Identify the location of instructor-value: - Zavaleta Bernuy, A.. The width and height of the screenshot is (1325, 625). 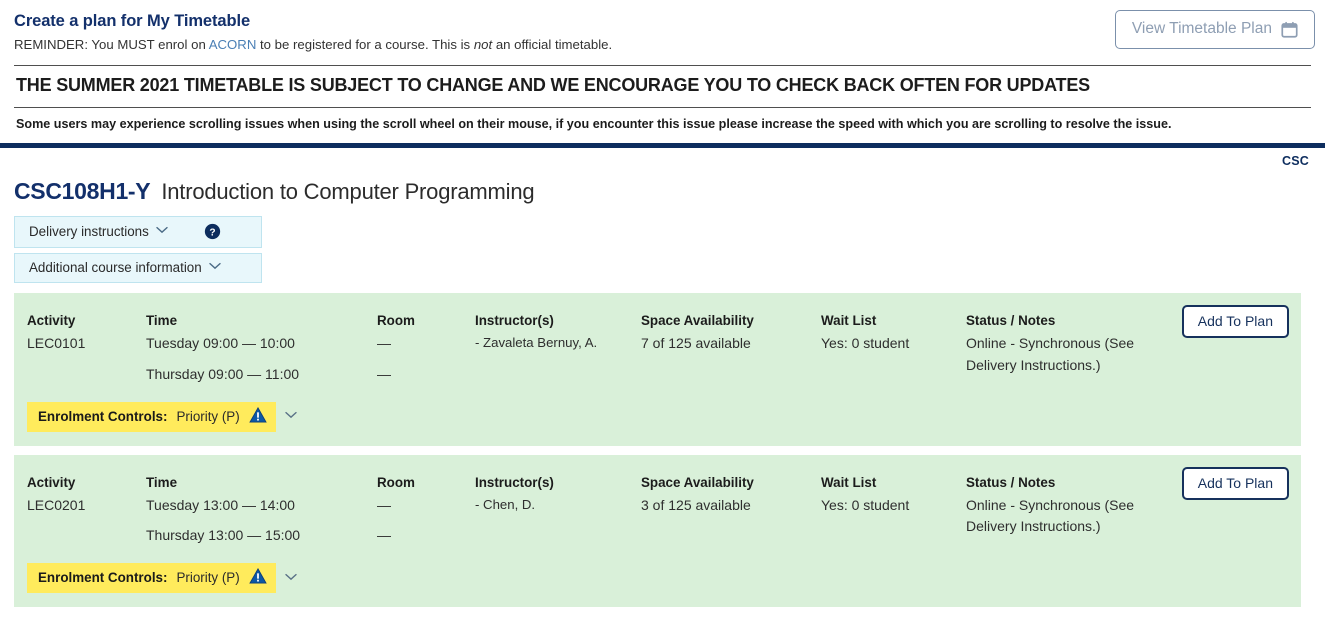
(536, 343).